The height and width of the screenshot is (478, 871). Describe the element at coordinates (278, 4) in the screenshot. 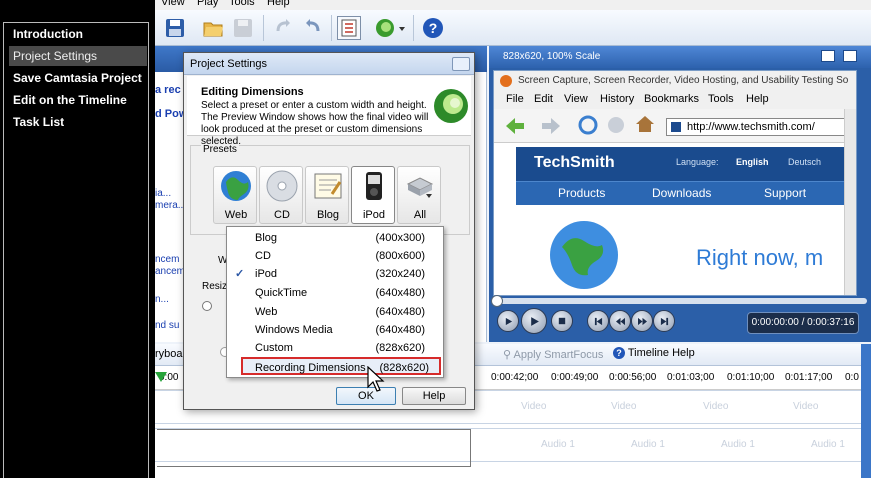

I see `menu-help: Help` at that location.